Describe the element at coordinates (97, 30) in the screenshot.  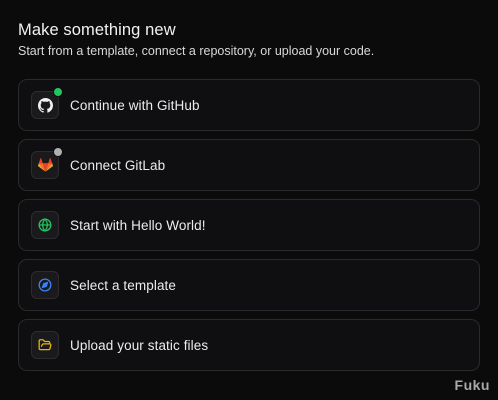
I see `page-title: Make something new` at that location.